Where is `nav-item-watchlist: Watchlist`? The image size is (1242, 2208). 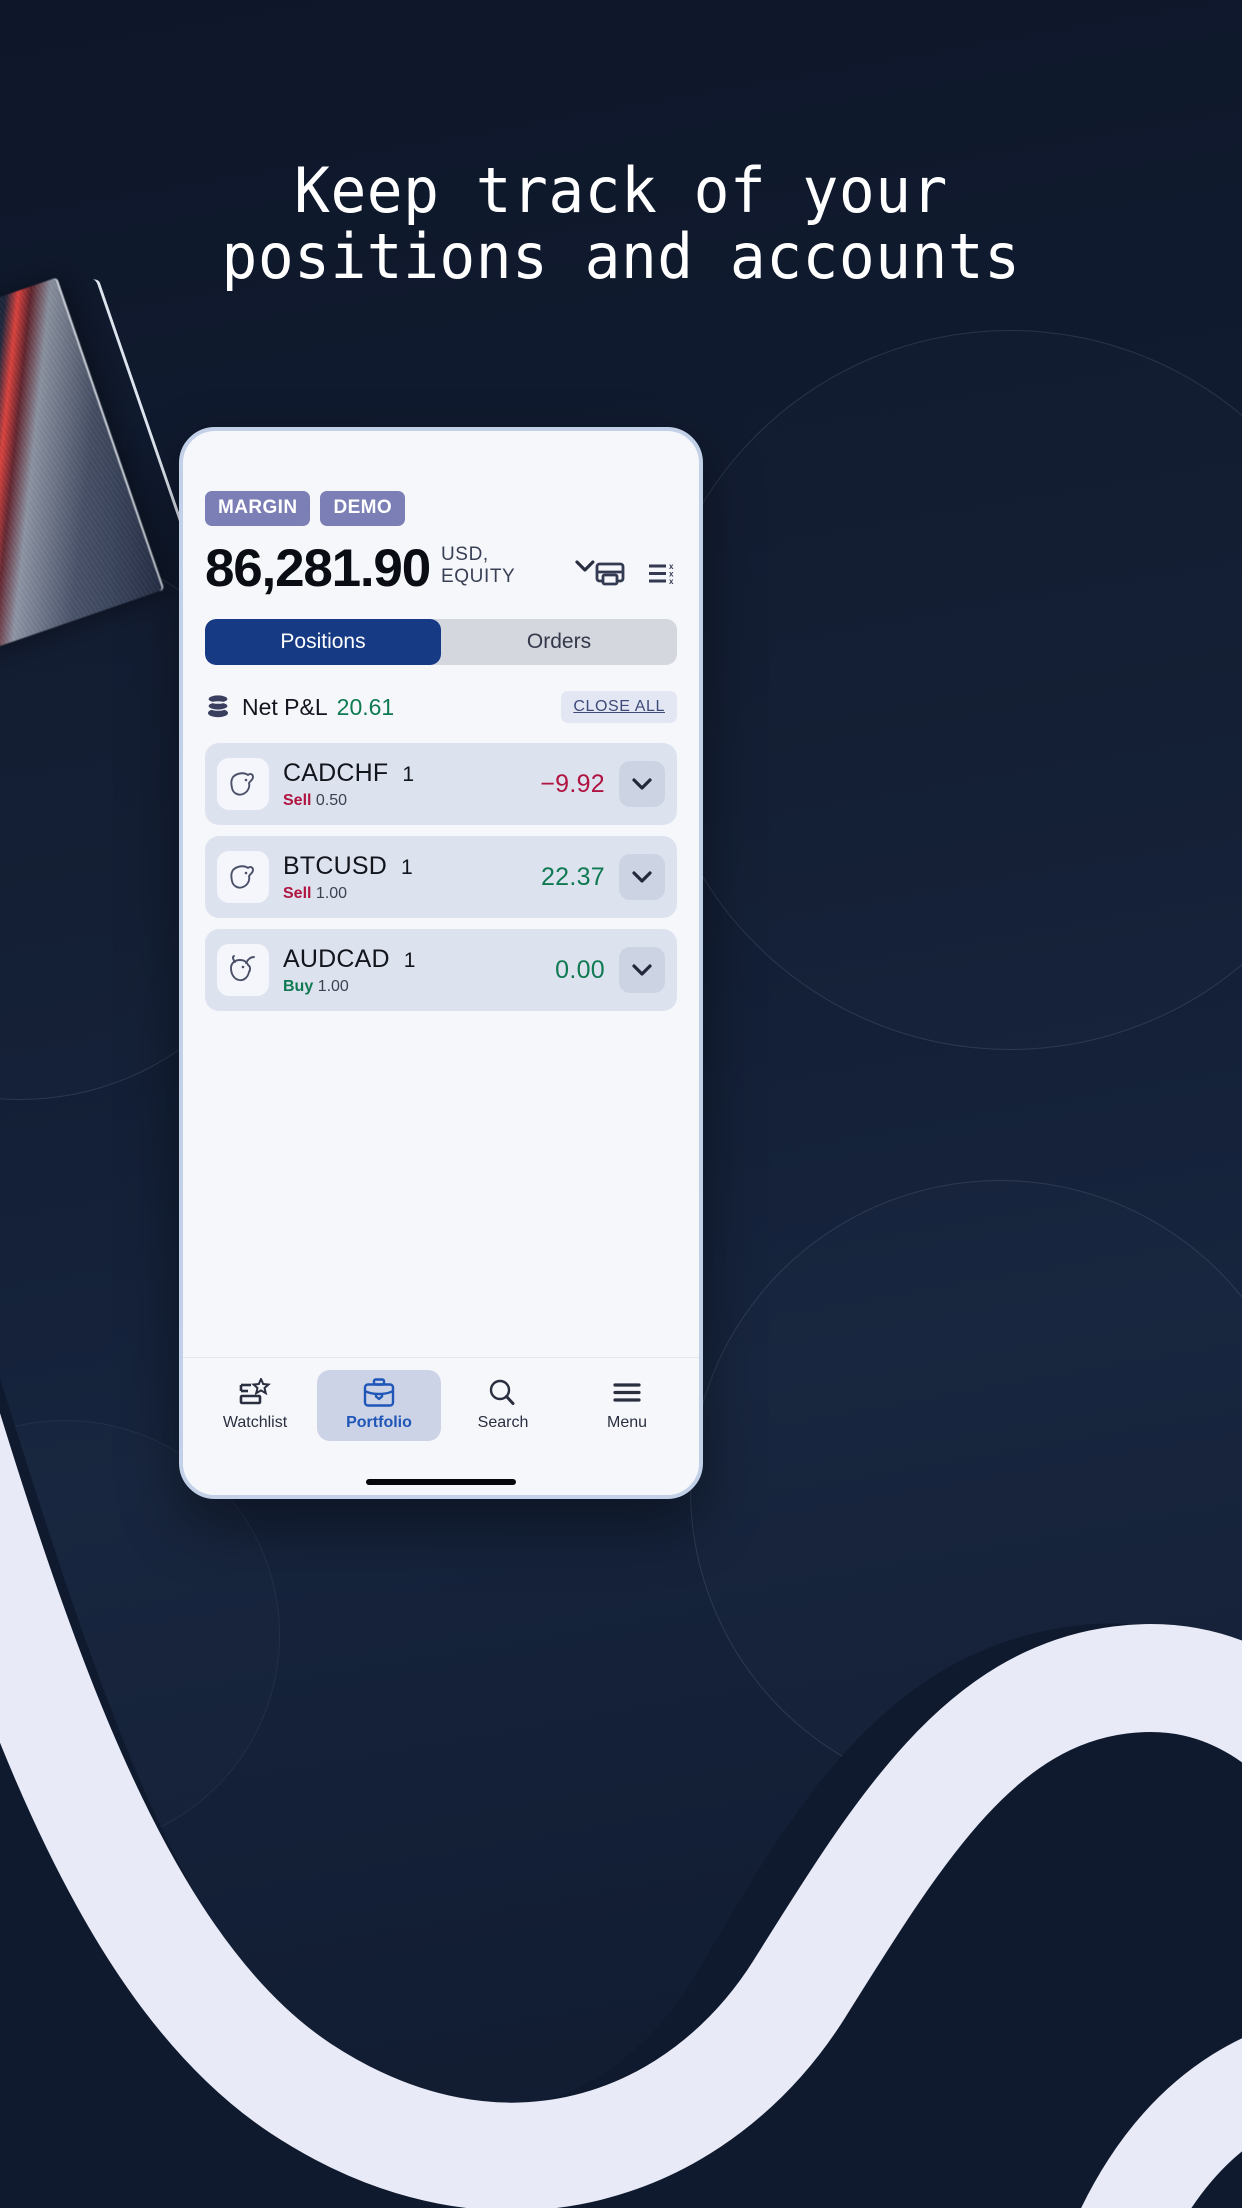
nav-item-watchlist: Watchlist is located at coordinates (255, 1405).